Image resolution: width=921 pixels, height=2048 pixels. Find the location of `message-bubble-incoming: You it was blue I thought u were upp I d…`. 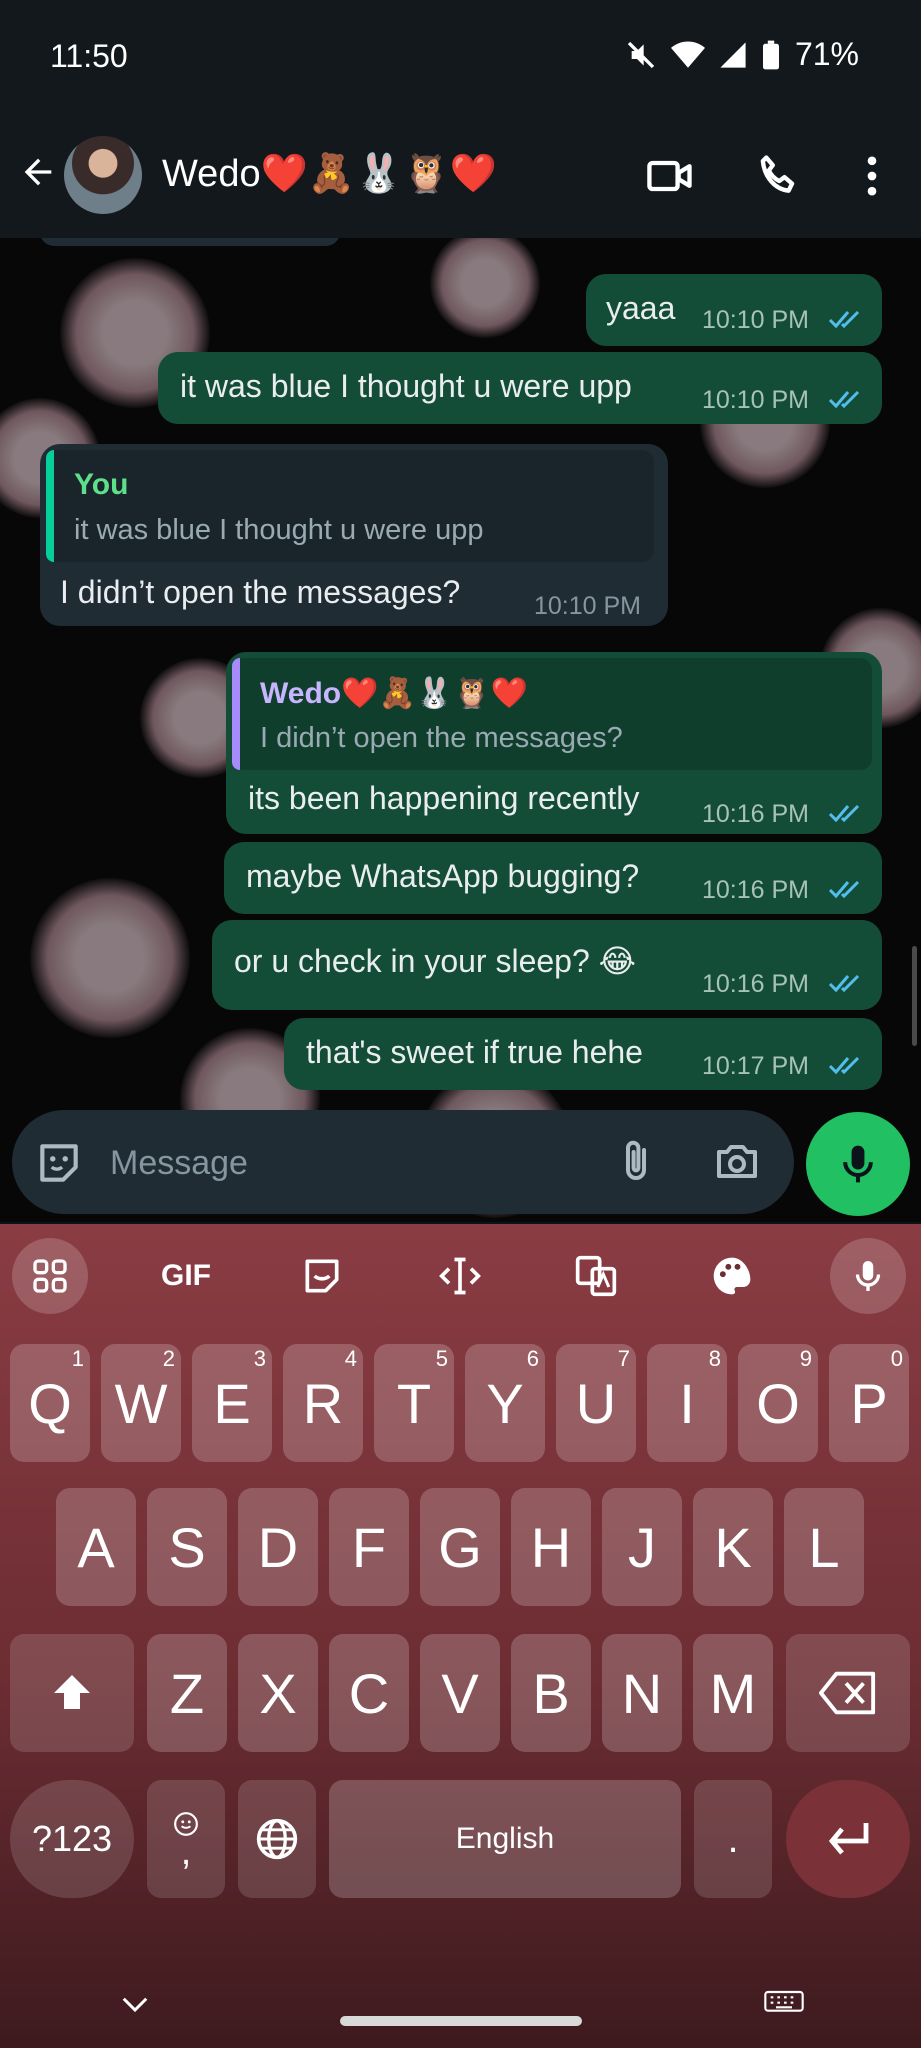

message-bubble-incoming: You it was blue I thought u were upp I d… is located at coordinates (354, 535).